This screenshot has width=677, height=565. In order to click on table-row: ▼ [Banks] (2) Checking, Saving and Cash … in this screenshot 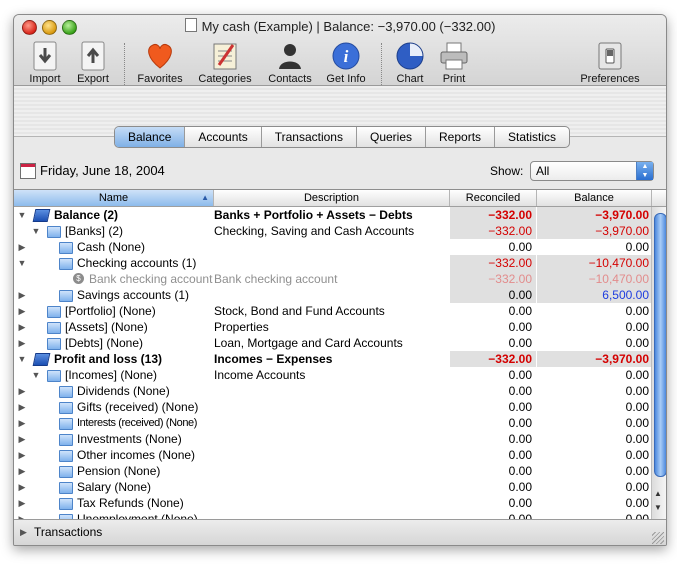, I will do `click(332, 231)`.